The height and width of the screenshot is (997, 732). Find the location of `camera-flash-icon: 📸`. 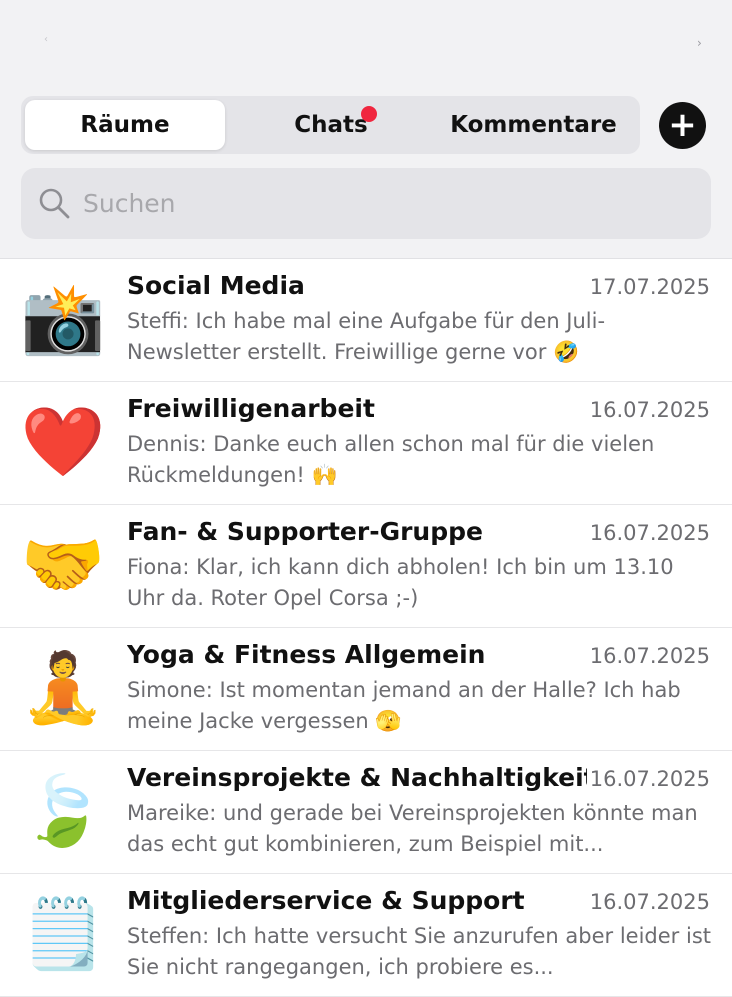

camera-flash-icon: 📸 is located at coordinates (63, 319).